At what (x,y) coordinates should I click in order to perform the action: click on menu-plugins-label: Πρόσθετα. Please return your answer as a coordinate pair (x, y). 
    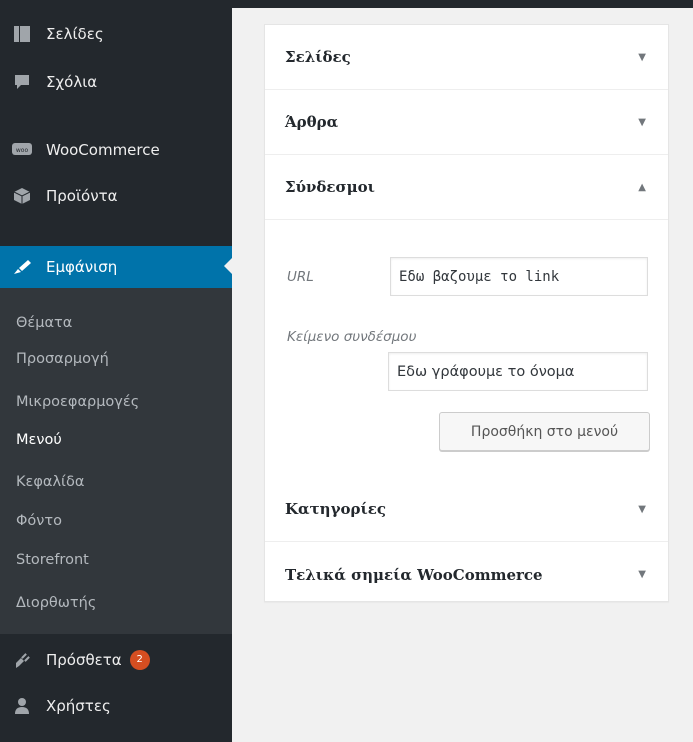
    Looking at the image, I should click on (84, 660).